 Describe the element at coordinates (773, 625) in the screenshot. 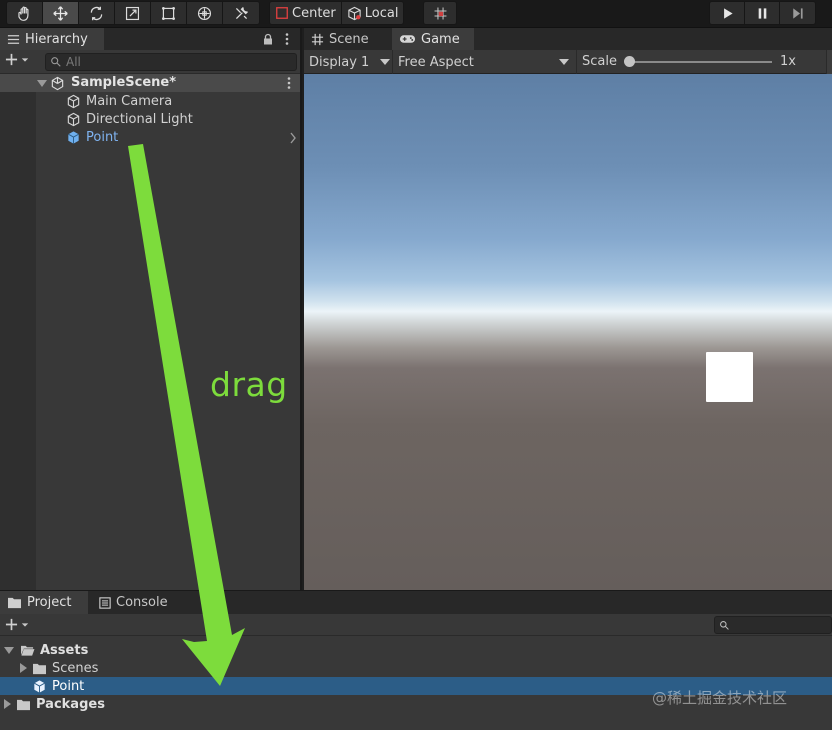

I see `project-search-input` at that location.